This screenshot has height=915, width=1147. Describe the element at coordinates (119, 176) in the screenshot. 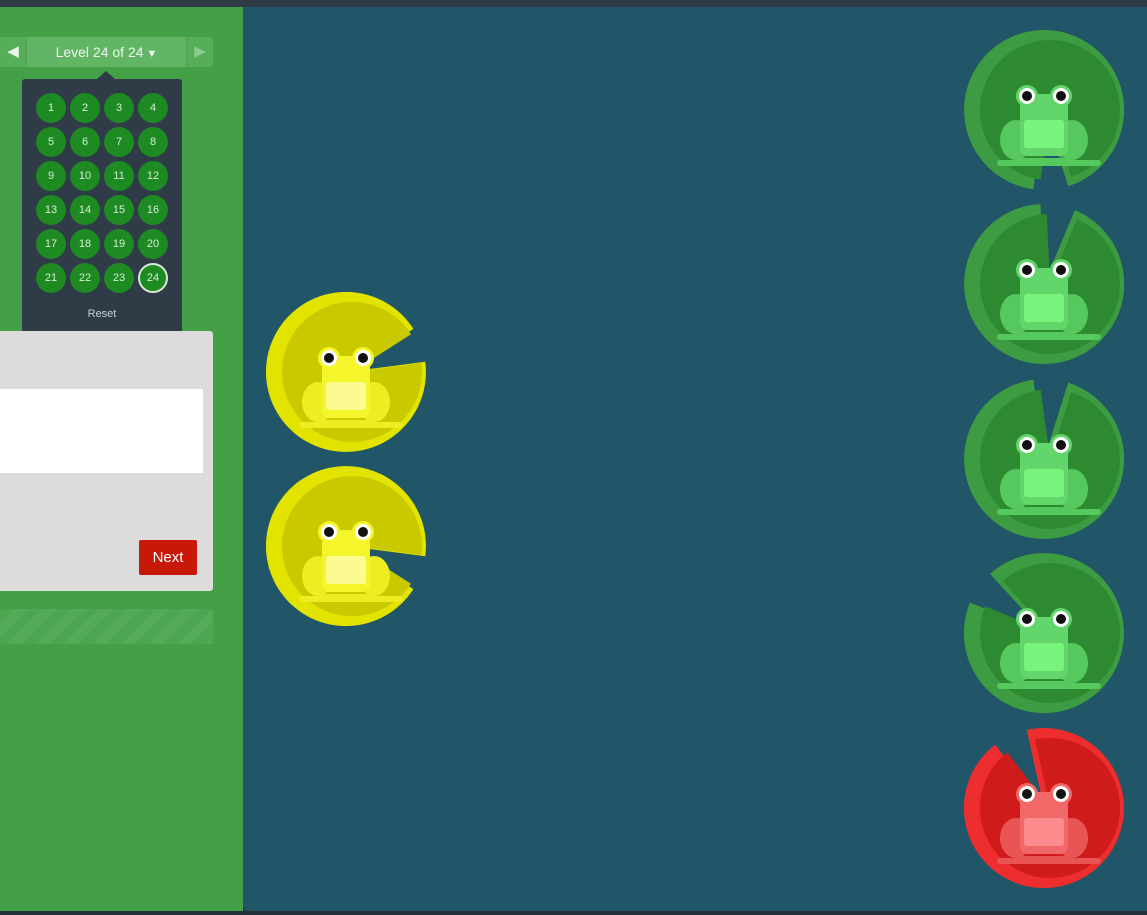

I see `level-11-button: 11` at that location.